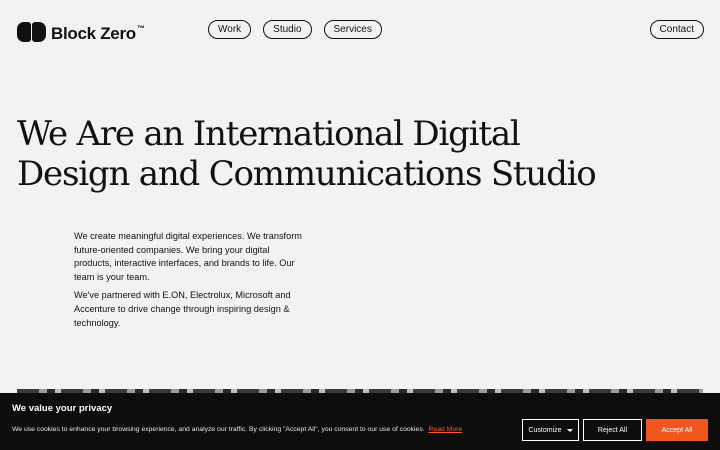 The image size is (720, 450). What do you see at coordinates (545, 430) in the screenshot?
I see `customize-label: Customize` at bounding box center [545, 430].